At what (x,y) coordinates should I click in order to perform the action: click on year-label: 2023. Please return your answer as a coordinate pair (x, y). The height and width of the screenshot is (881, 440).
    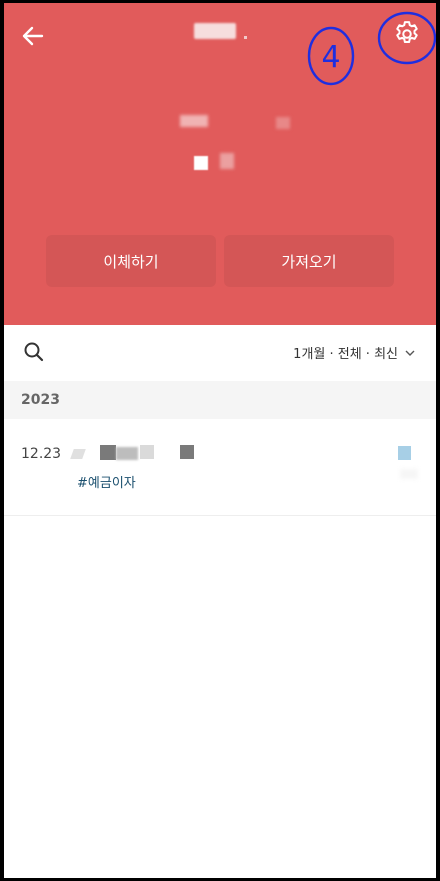
    Looking at the image, I should click on (40, 400).